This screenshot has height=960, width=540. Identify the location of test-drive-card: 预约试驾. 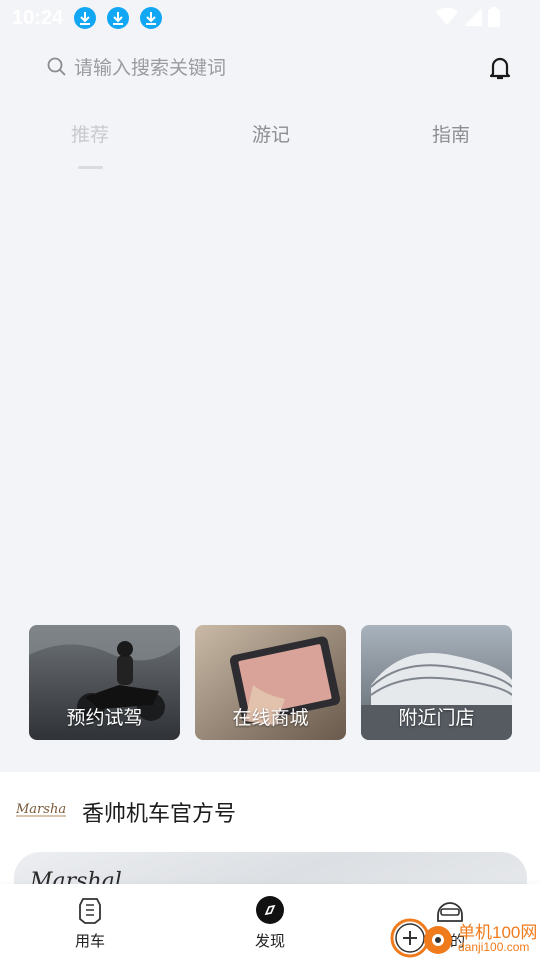
(104, 682).